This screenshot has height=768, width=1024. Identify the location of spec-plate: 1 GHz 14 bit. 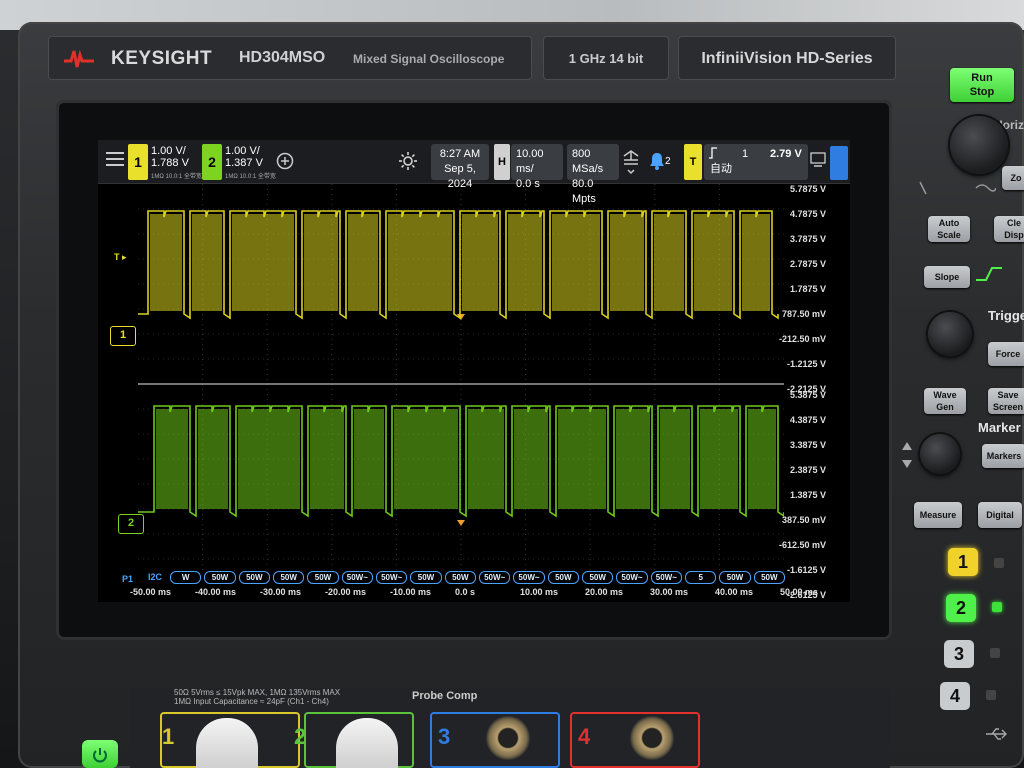
(606, 58).